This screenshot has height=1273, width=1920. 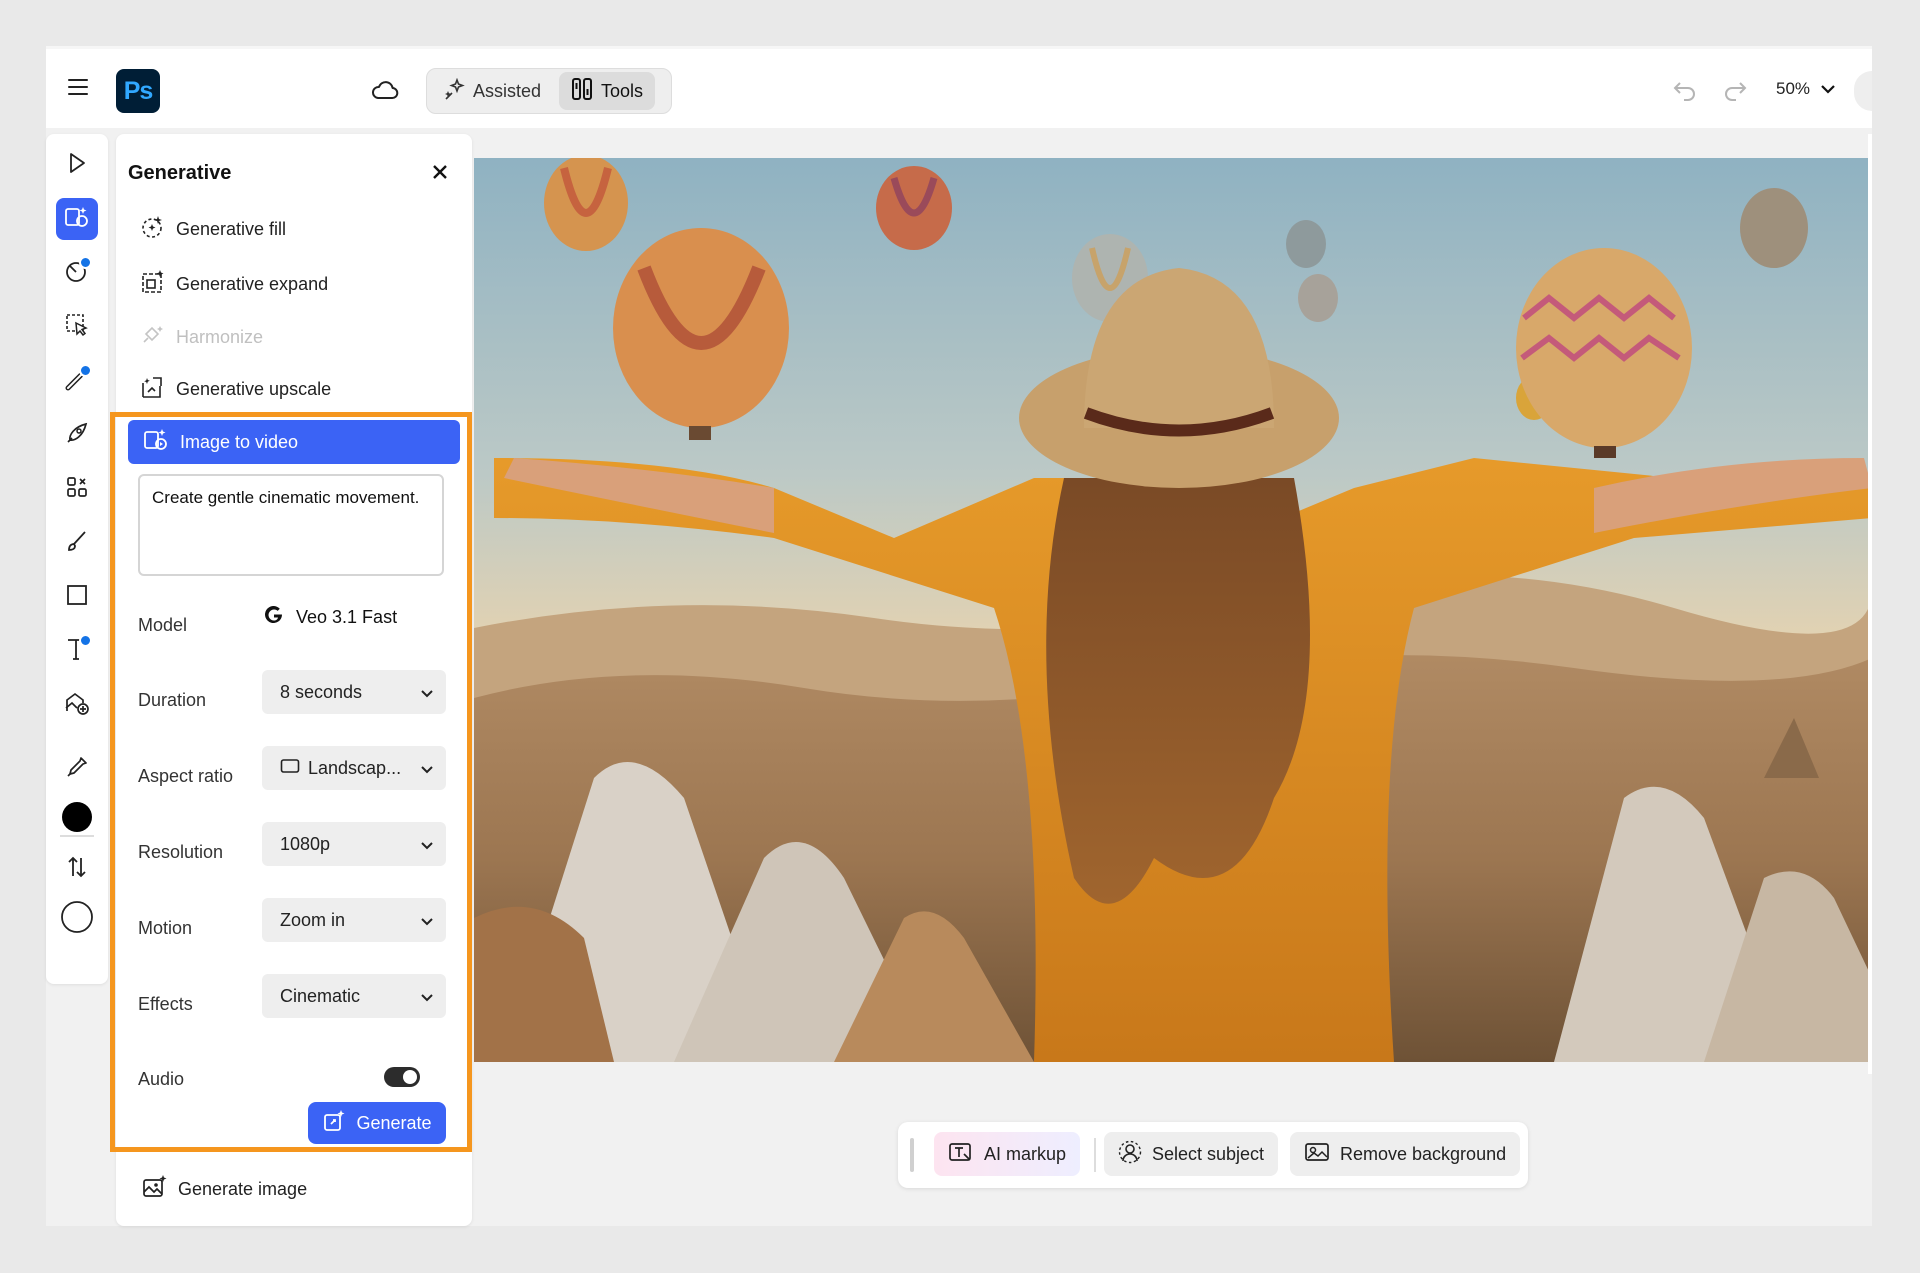 I want to click on ai-markup-button: AI markup, so click(x=1007, y=1154).